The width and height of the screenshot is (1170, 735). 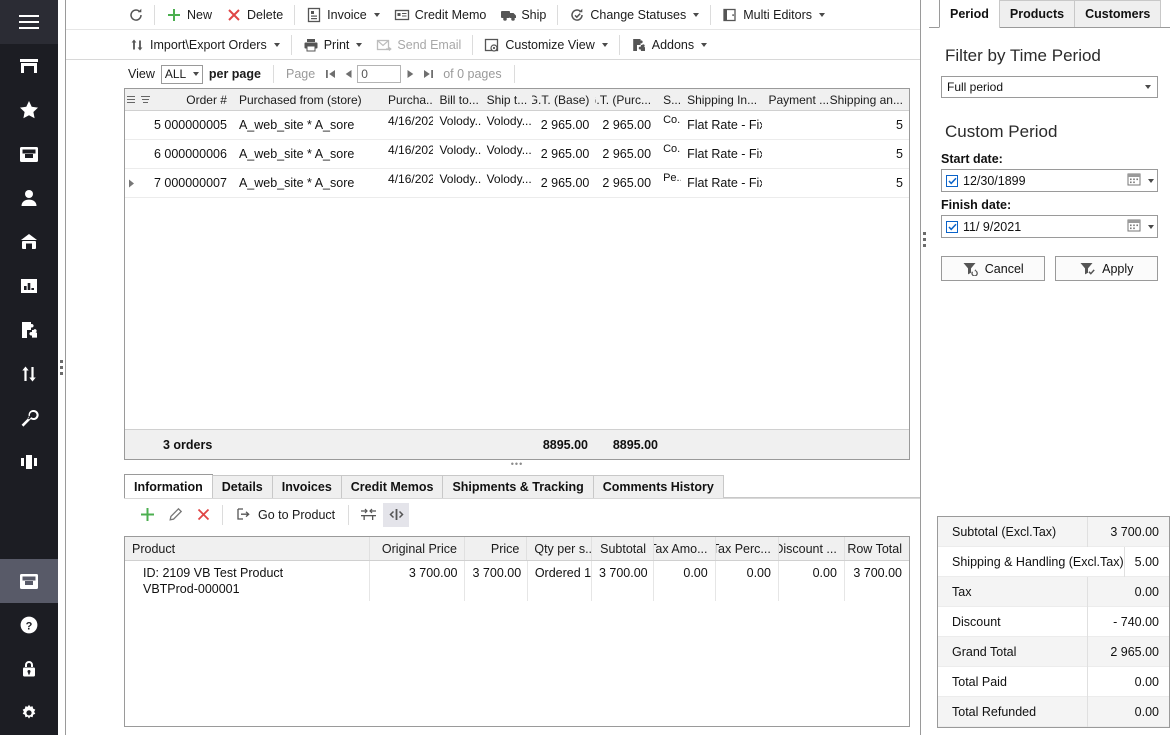 I want to click on send-email-button: Send Email, so click(x=418, y=45).